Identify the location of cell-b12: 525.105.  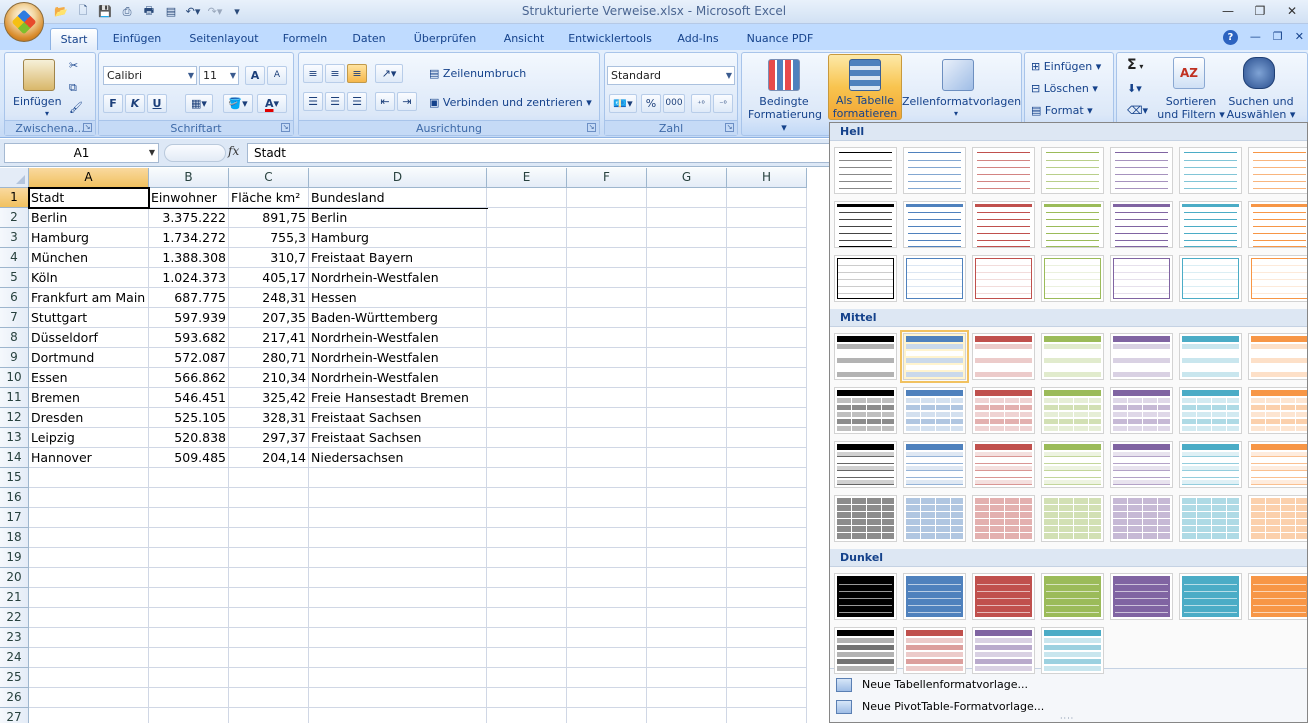
(189, 418).